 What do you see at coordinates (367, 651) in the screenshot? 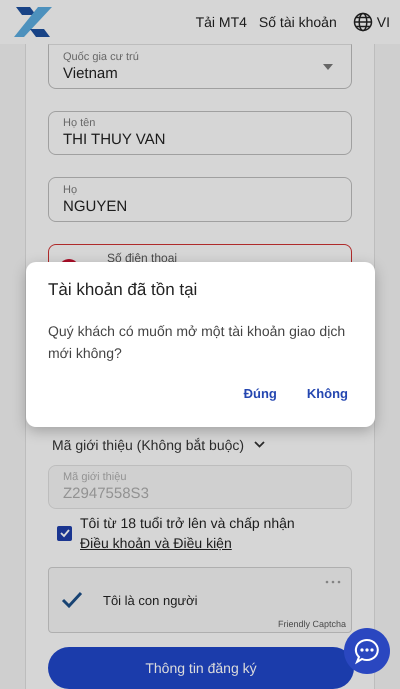
I see `chat-button` at bounding box center [367, 651].